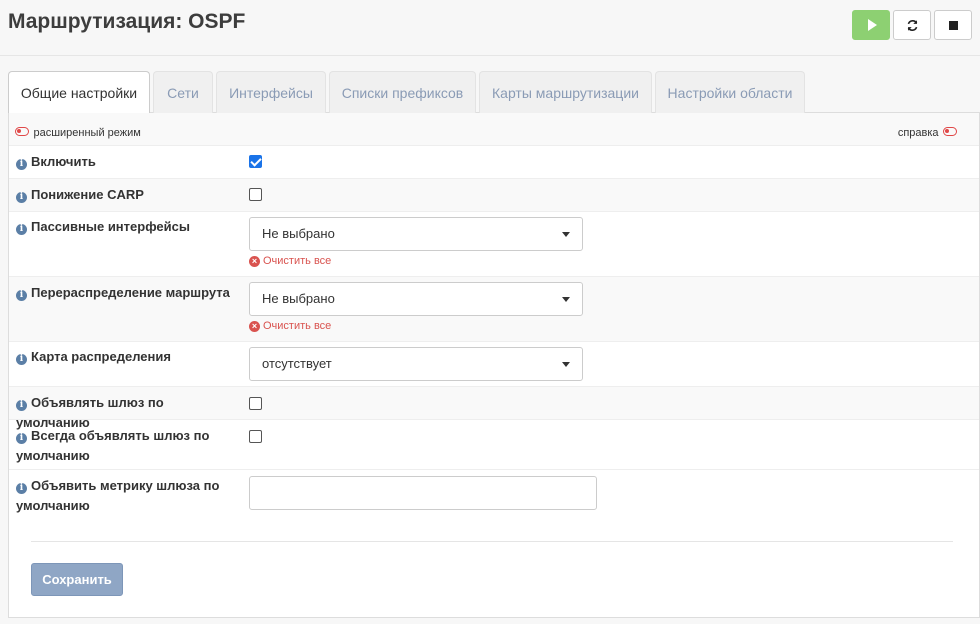 The image size is (980, 624). I want to click on row-originate-always: i Всегда объявлять шлюз по умолчанию, so click(494, 445).